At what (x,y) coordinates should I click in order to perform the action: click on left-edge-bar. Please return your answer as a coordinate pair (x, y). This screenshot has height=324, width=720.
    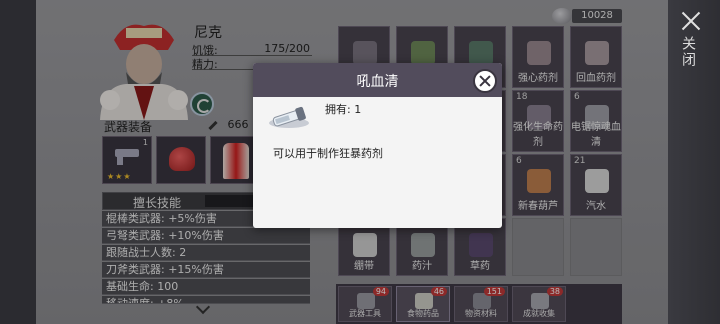
    Looking at the image, I should click on (18, 162).